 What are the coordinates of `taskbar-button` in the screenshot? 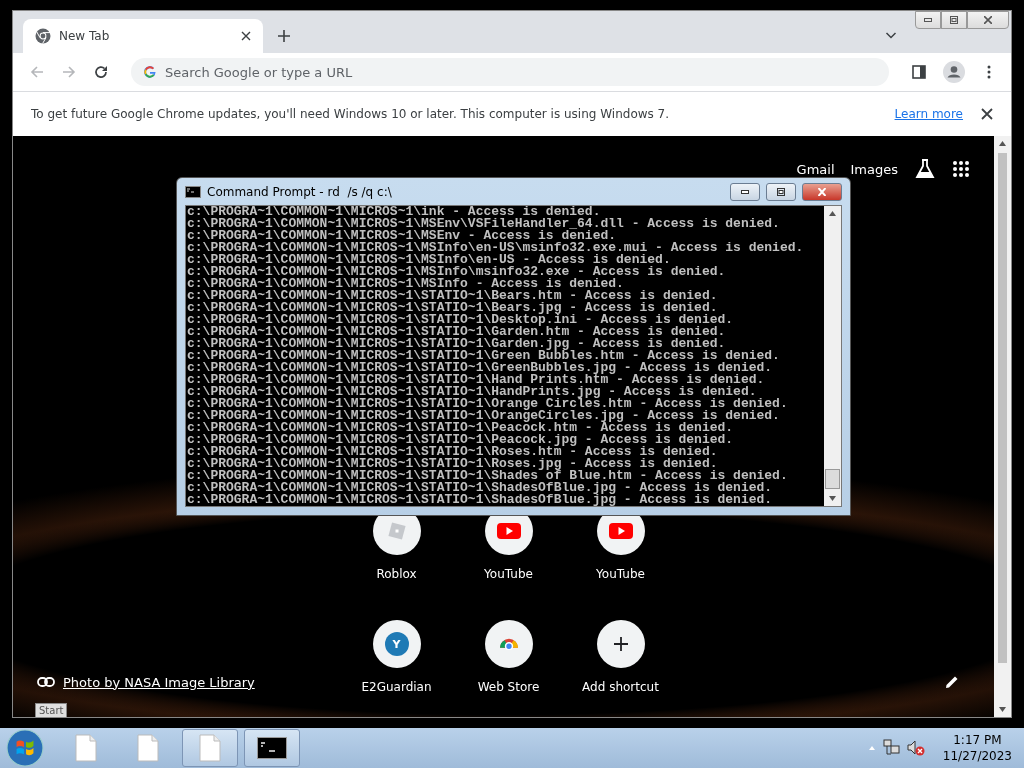 It's located at (272, 748).